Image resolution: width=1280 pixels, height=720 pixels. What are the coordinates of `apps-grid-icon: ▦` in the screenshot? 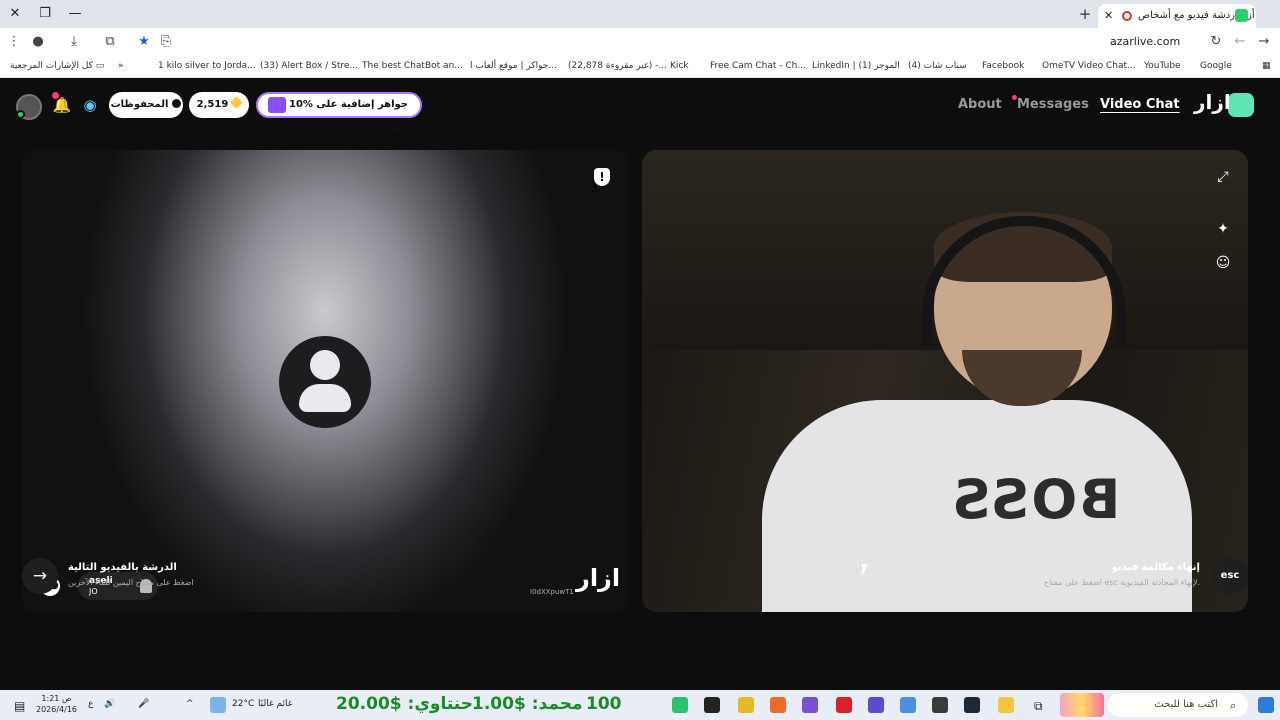 It's located at (1266, 66).